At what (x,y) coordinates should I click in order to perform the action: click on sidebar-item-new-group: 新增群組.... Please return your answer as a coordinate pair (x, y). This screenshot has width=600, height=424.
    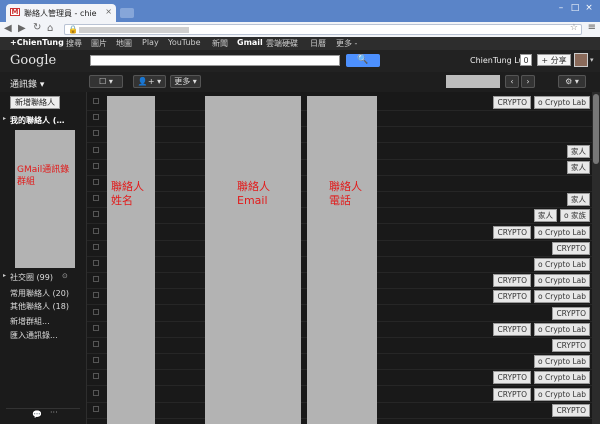
    Looking at the image, I should click on (30, 321).